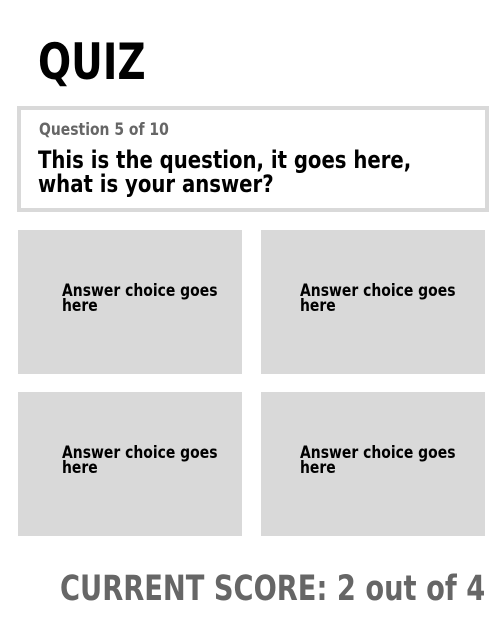 The image size is (500, 633). I want to click on answer-choice-4: Answer choice goes here, so click(373, 464).